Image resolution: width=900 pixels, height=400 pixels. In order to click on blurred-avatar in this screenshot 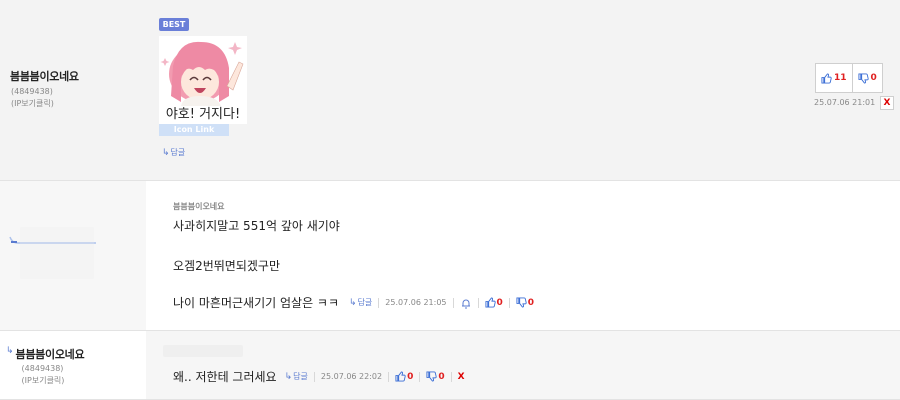, I will do `click(57, 253)`.